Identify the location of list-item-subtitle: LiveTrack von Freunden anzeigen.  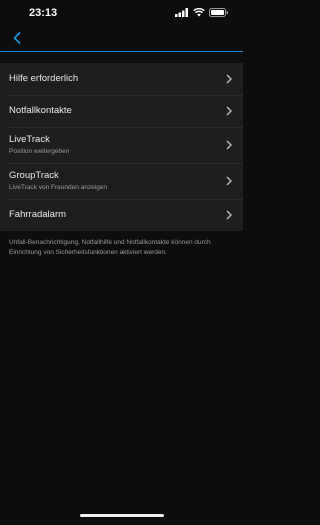
(58, 187).